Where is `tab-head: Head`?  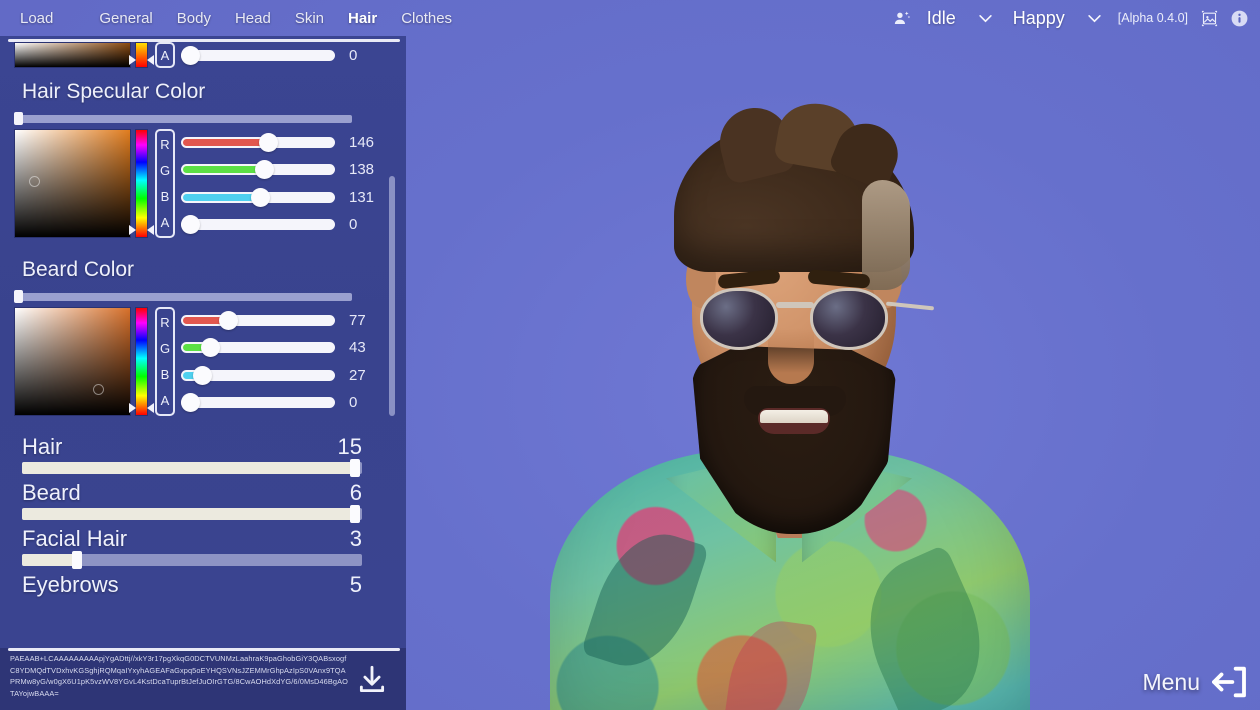
tab-head: Head is located at coordinates (253, 18).